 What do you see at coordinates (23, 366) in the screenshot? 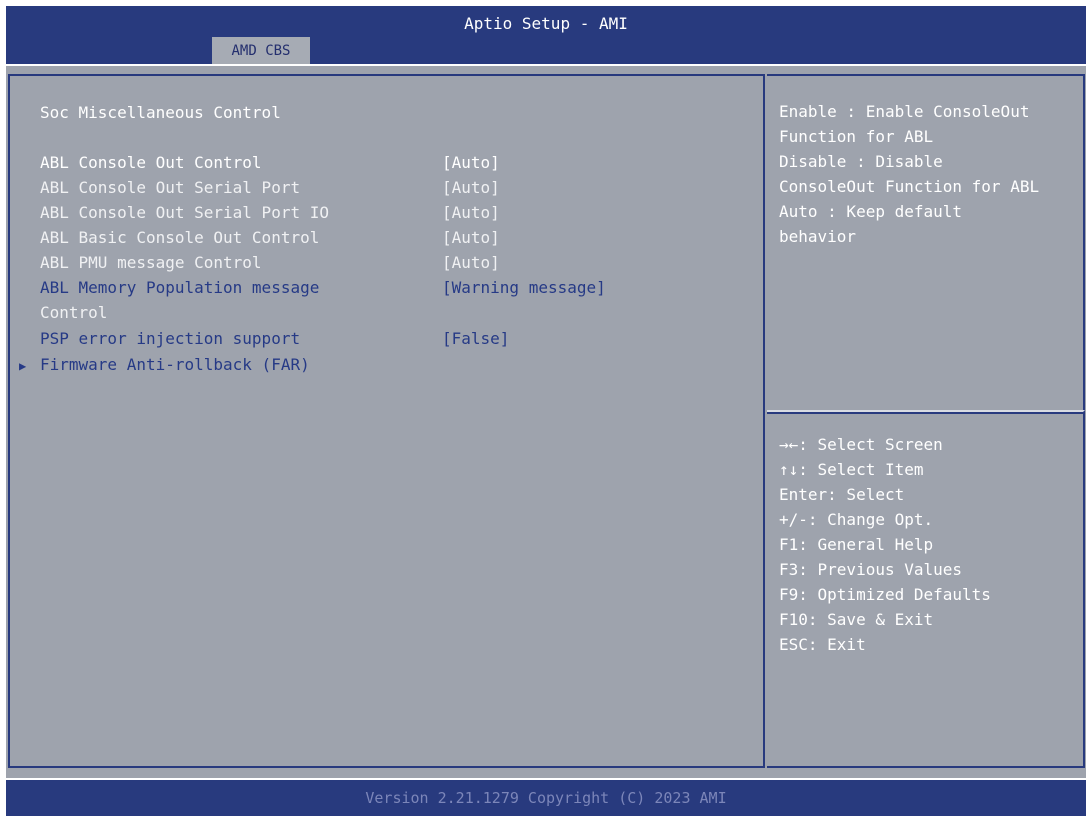
I see `submenu-arrow-icon: ▶` at bounding box center [23, 366].